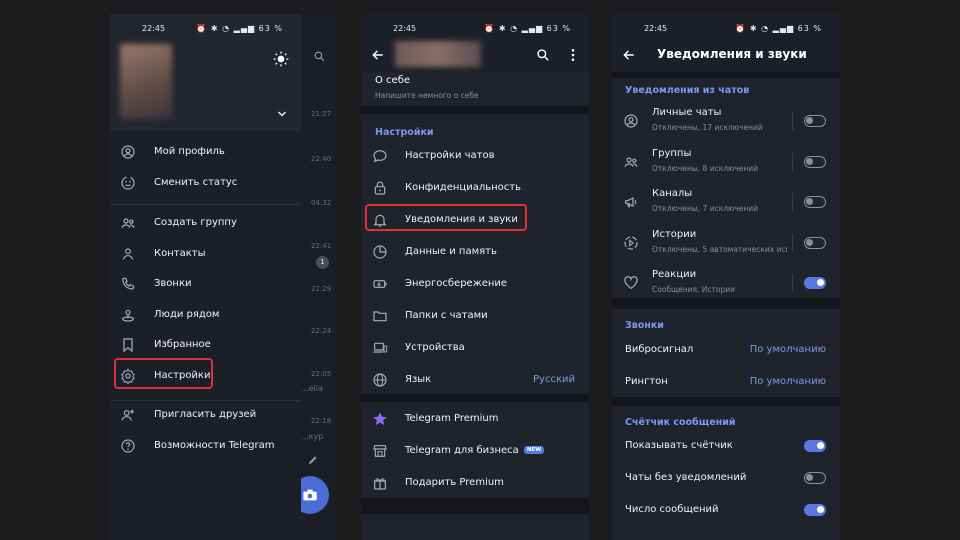  I want to click on lock-icon, so click(380, 188).